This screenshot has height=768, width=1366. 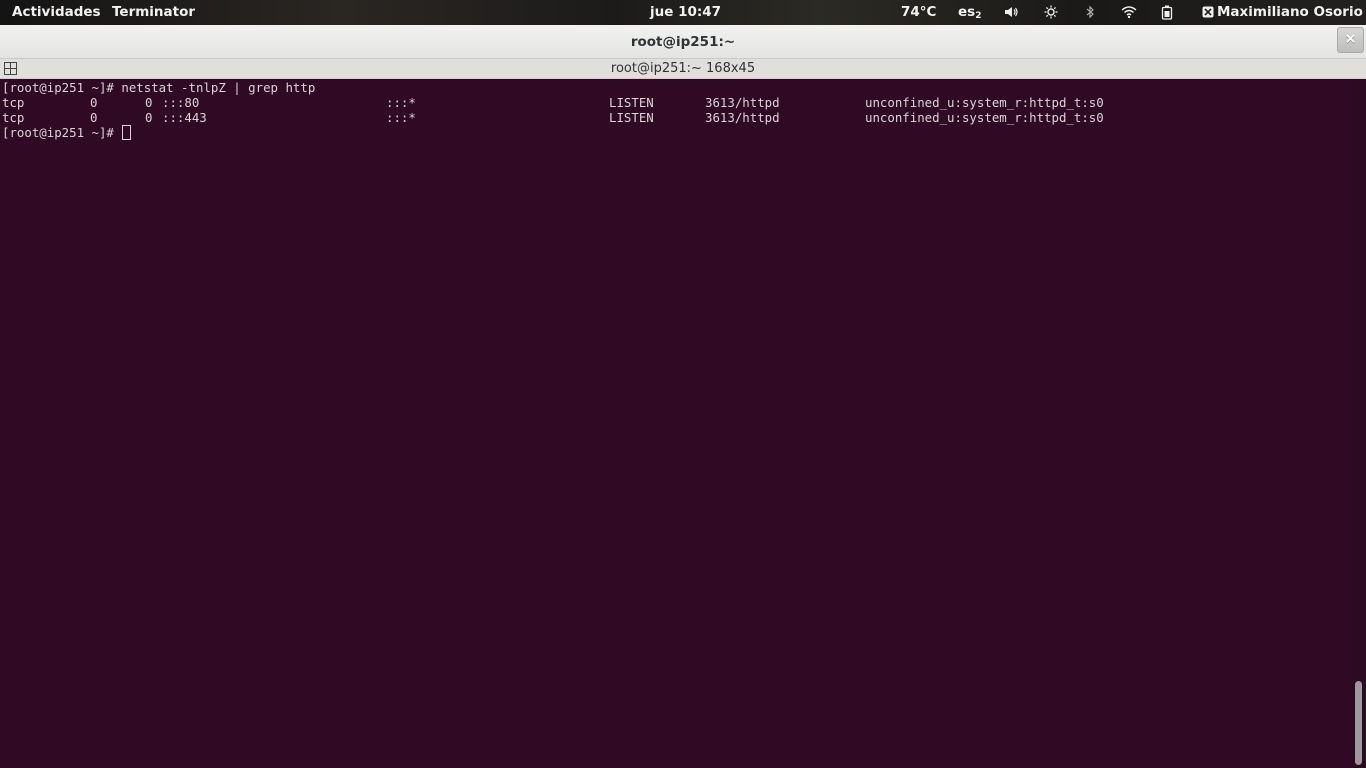 I want to click on volume-icon, so click(x=1011, y=12).